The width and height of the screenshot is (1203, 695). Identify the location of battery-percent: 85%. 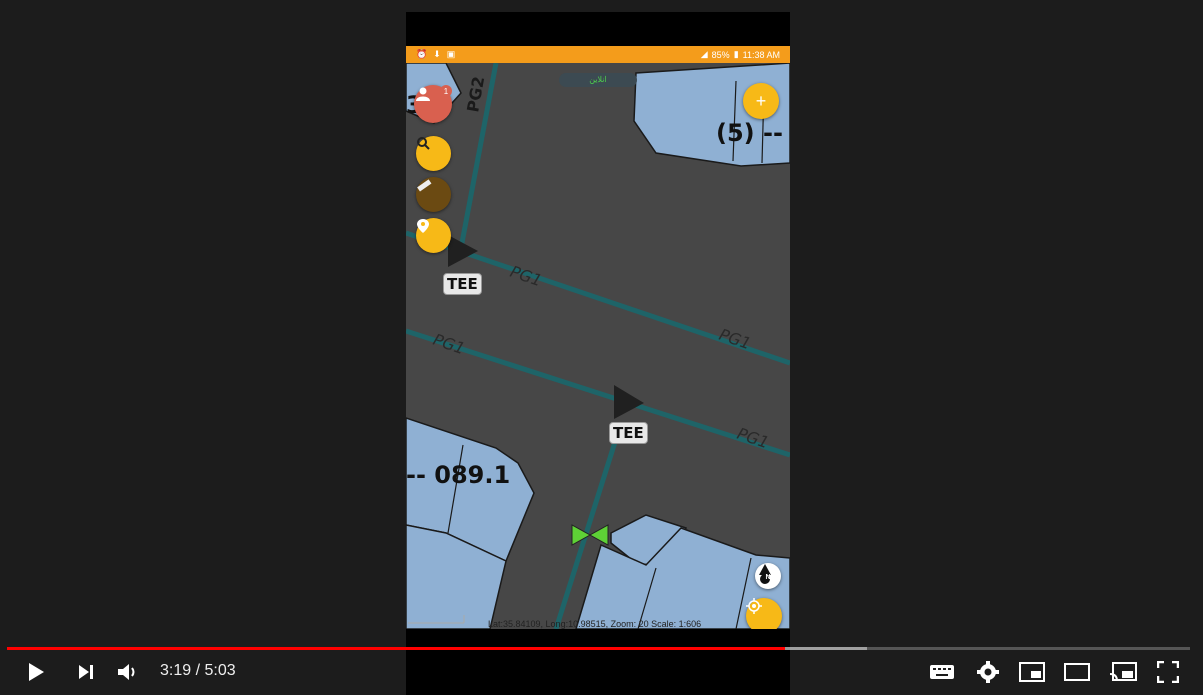
(720, 54).